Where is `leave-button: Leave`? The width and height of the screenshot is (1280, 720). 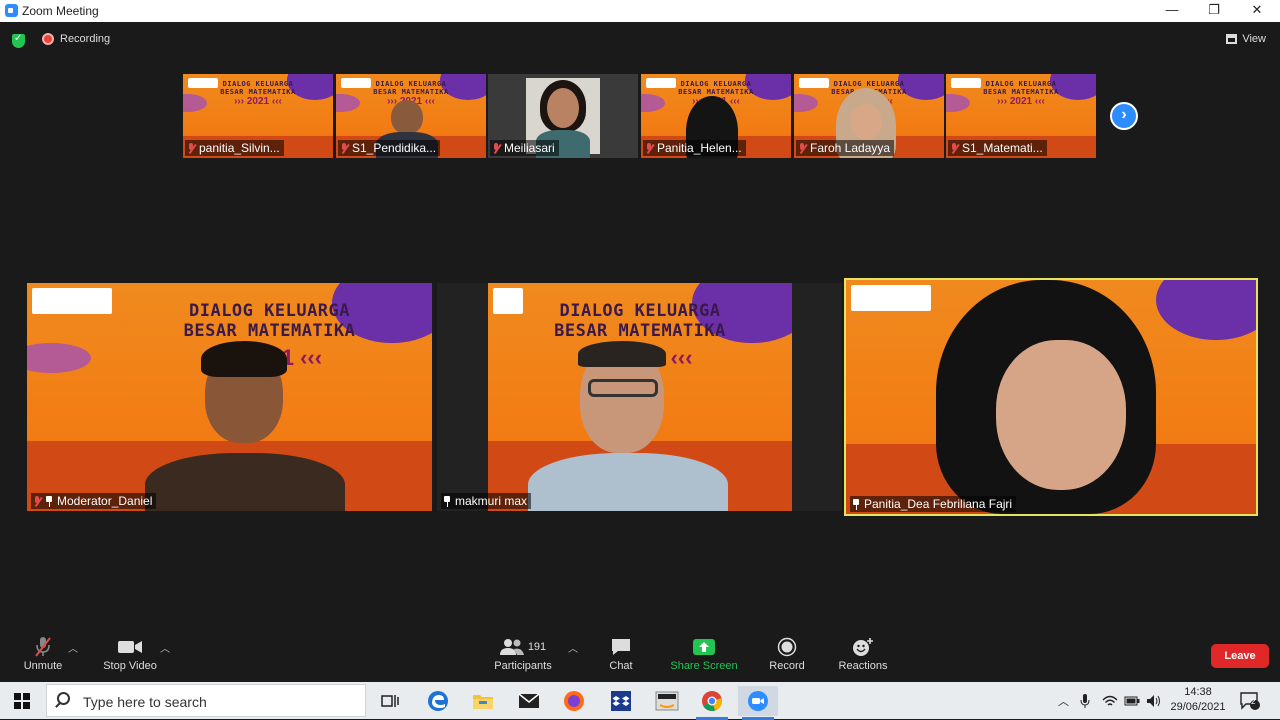
leave-button: Leave is located at coordinates (1240, 656).